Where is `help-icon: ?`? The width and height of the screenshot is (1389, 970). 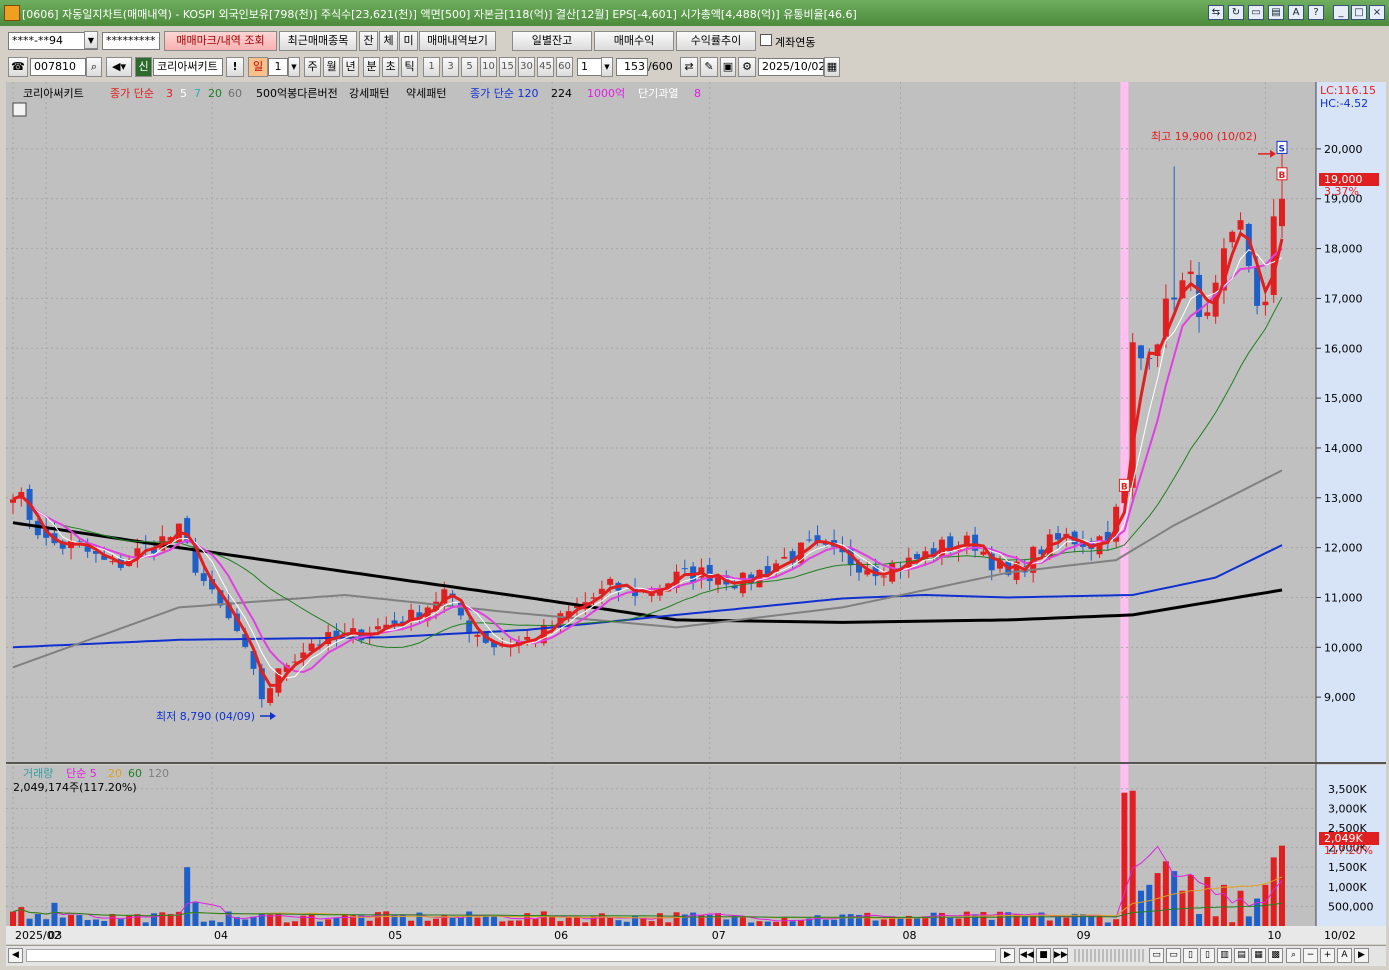 help-icon: ? is located at coordinates (1316, 12).